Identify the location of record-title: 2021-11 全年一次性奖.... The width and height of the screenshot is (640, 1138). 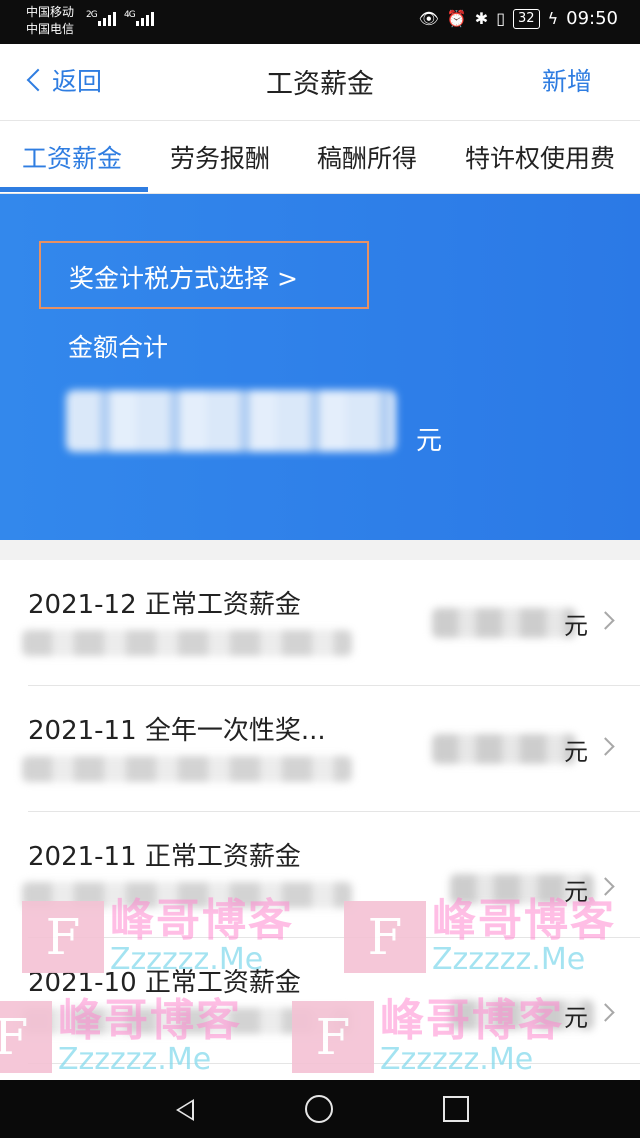
(177, 731).